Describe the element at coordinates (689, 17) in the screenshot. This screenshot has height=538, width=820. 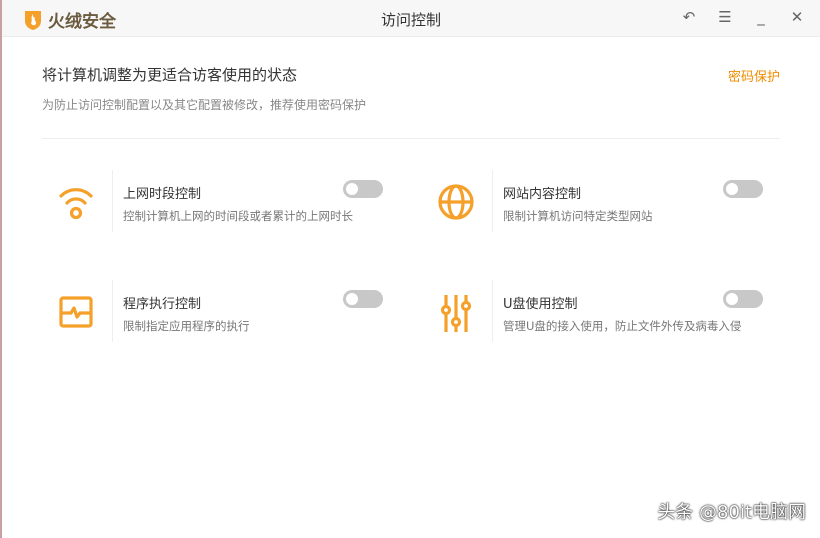
I see `back-icon: ↶` at that location.